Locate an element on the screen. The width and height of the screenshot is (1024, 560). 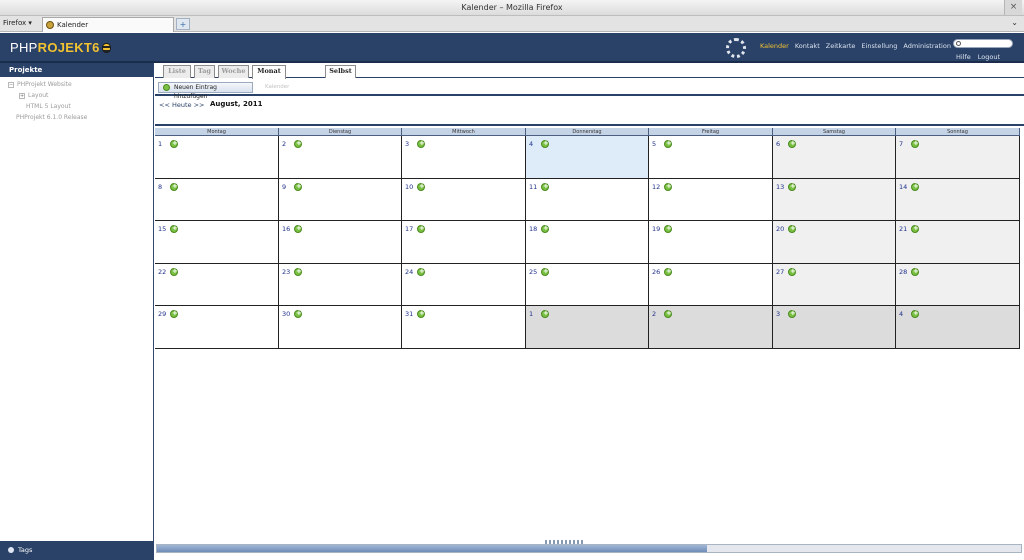
calendar-day-cell: 19 is located at coordinates (711, 242).